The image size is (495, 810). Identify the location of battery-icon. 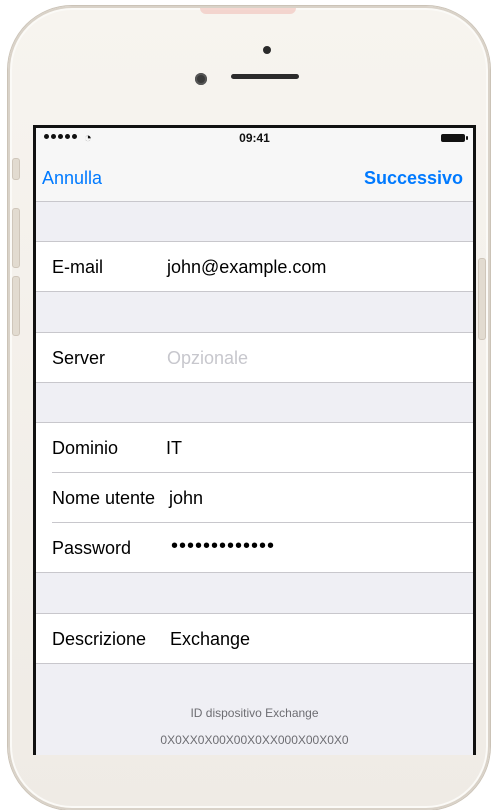
(454, 138).